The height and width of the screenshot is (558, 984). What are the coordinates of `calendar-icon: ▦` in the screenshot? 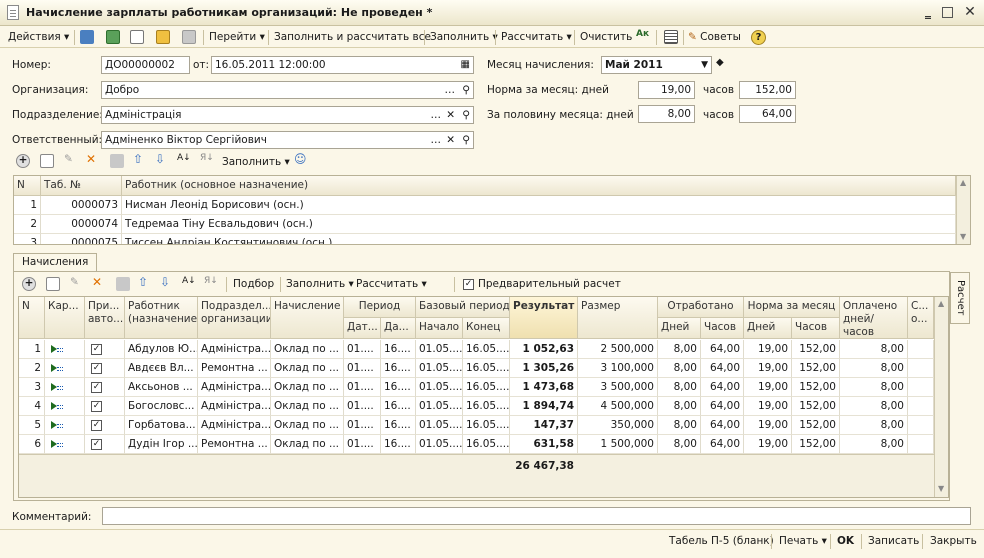 It's located at (465, 65).